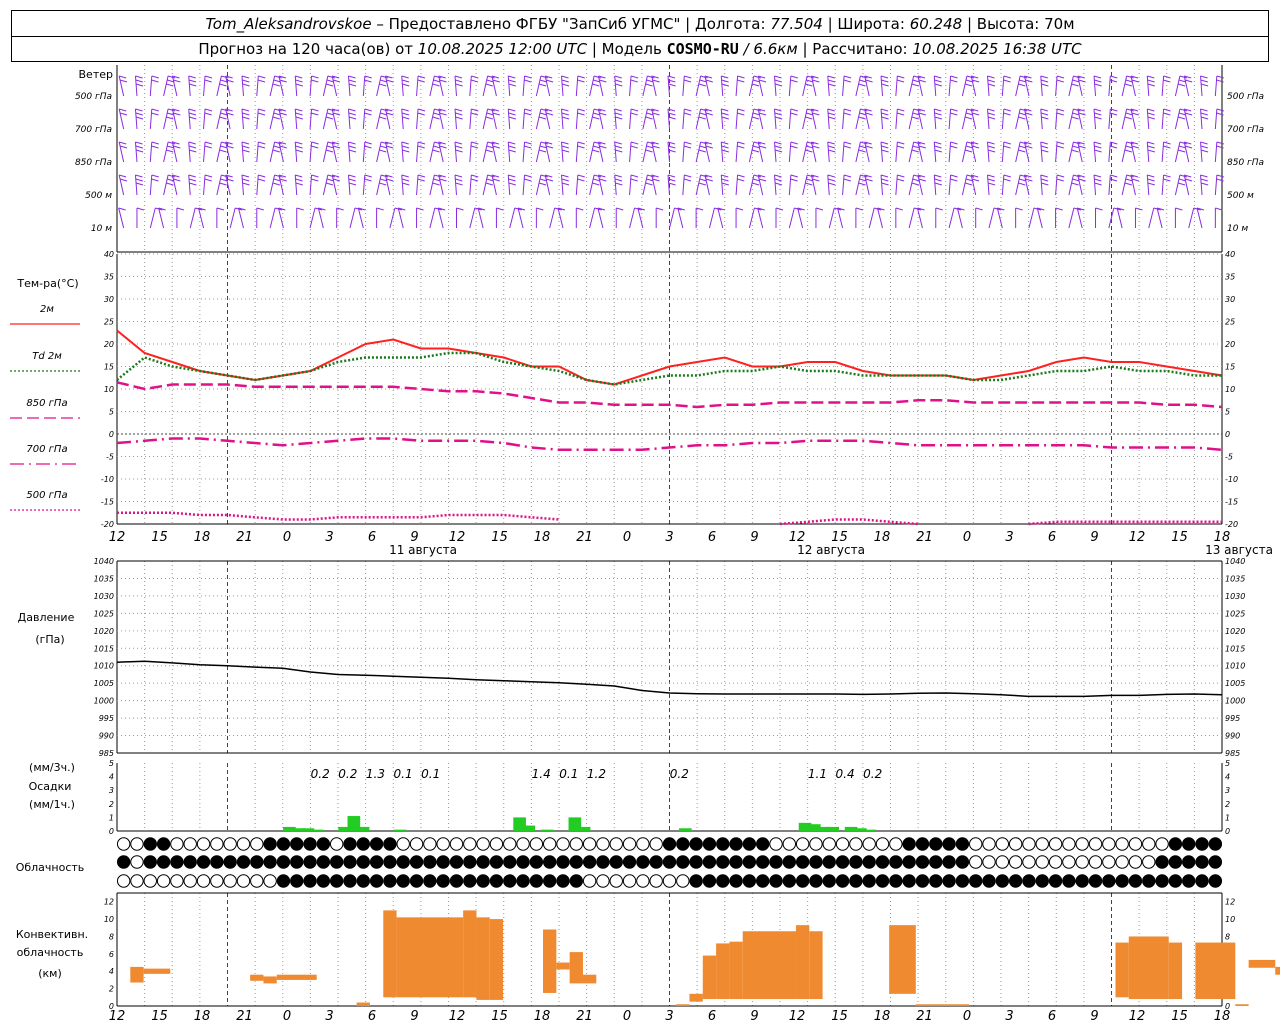 This screenshot has height=1024, width=1280. Describe the element at coordinates (817, 774) in the screenshot. I see `precip-3h-label: 1.1` at that location.